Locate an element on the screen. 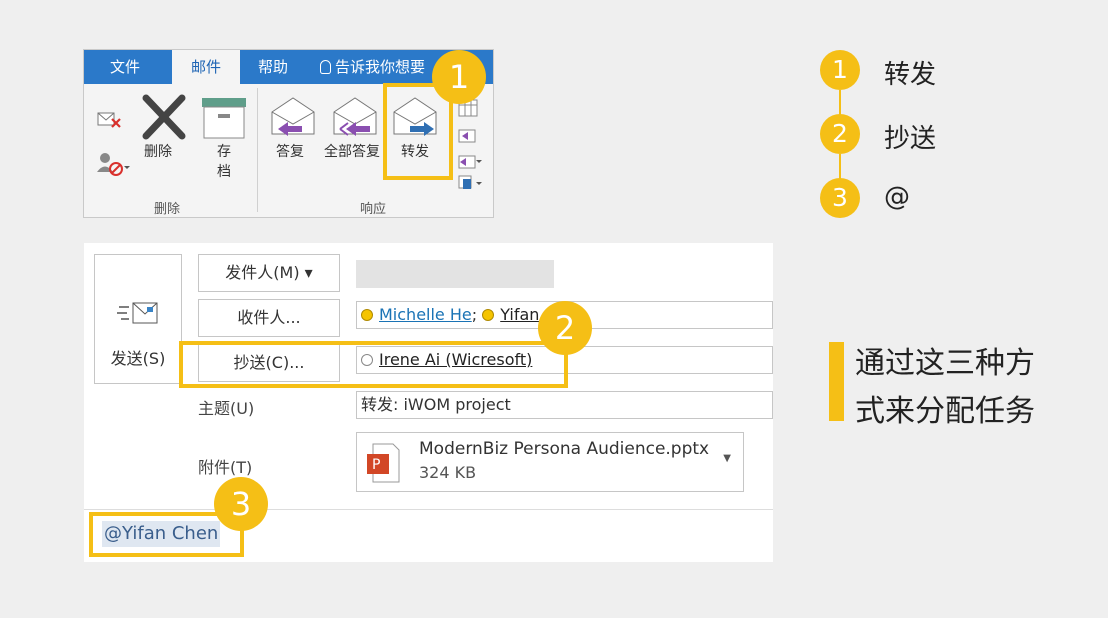  svg-text: P is located at coordinates (376, 465).